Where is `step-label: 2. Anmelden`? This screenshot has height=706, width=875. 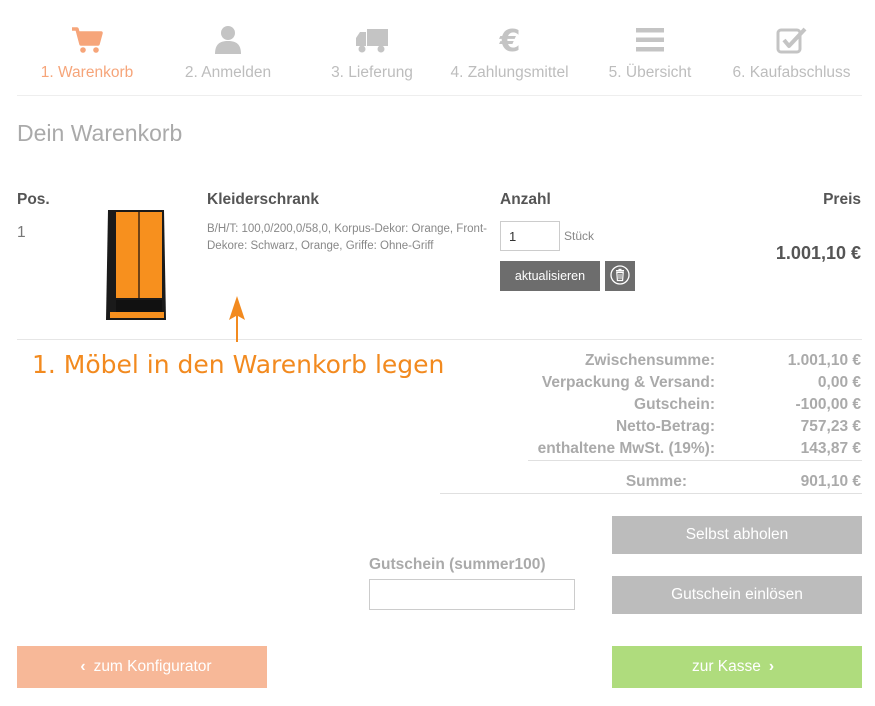
step-label: 2. Anmelden is located at coordinates (228, 72).